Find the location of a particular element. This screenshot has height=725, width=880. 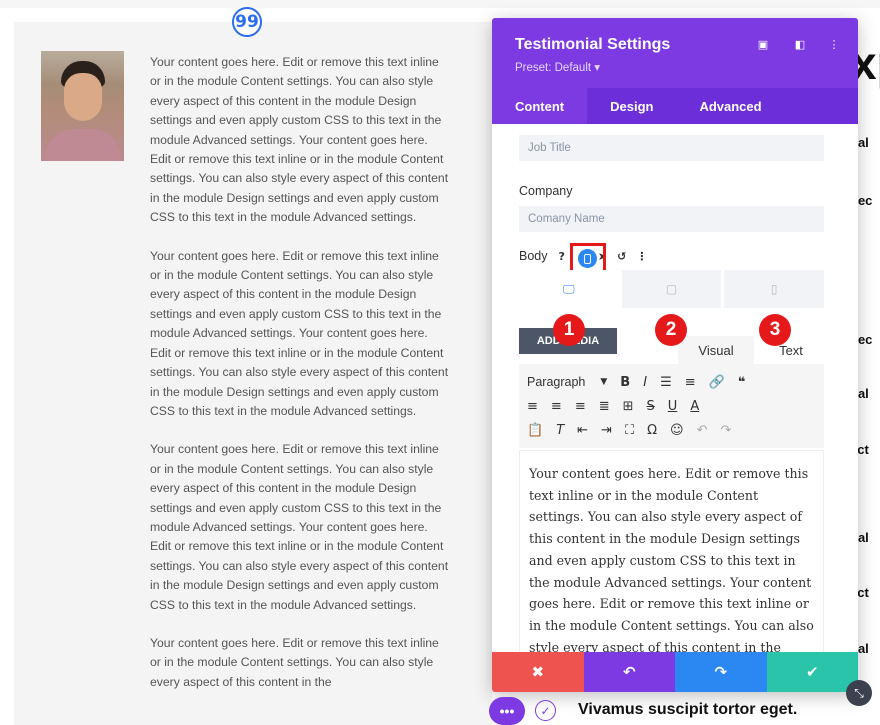

avatar is located at coordinates (82, 106).